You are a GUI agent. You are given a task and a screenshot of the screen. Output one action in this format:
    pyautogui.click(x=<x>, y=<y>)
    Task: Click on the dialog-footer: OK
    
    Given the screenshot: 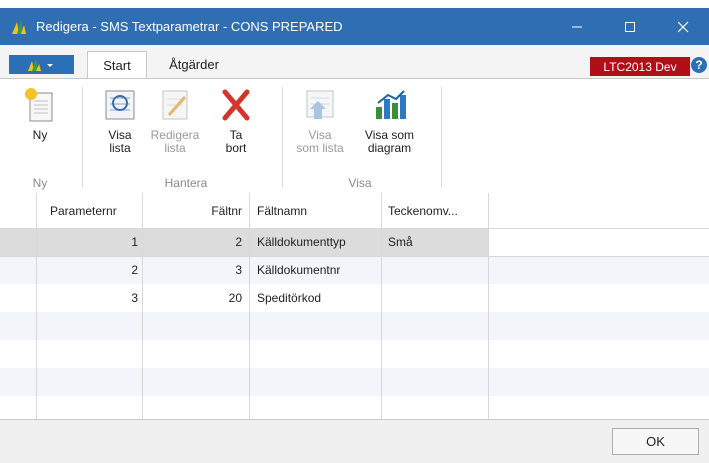 What is the action you would take?
    pyautogui.click(x=354, y=441)
    